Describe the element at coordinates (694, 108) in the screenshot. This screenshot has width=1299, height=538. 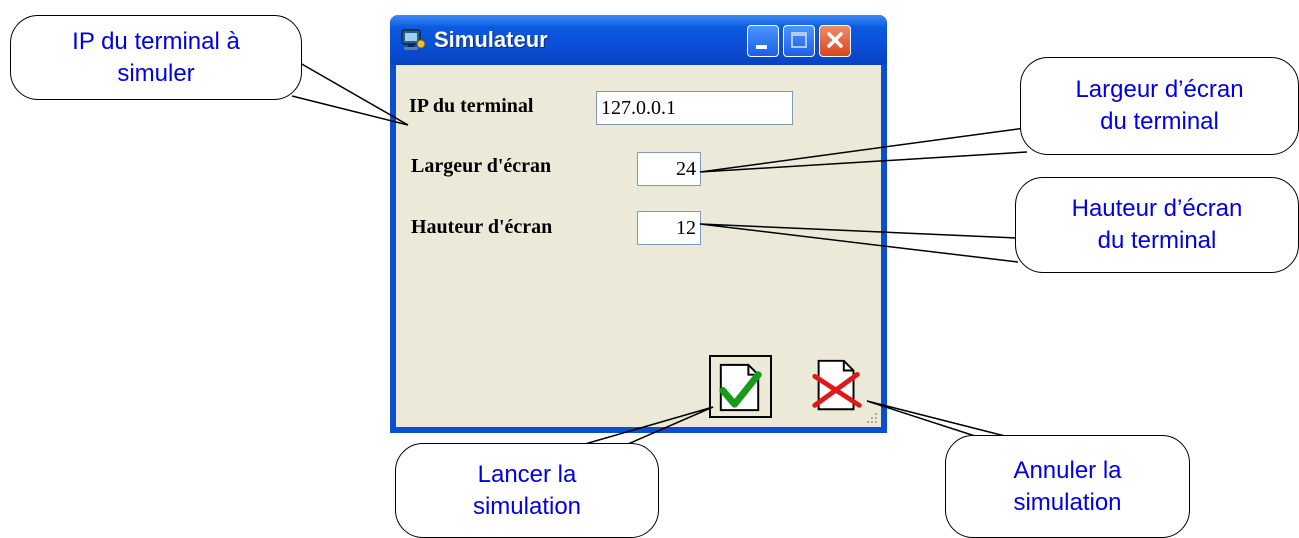
I see `ip-input: 127.0.0.1` at that location.